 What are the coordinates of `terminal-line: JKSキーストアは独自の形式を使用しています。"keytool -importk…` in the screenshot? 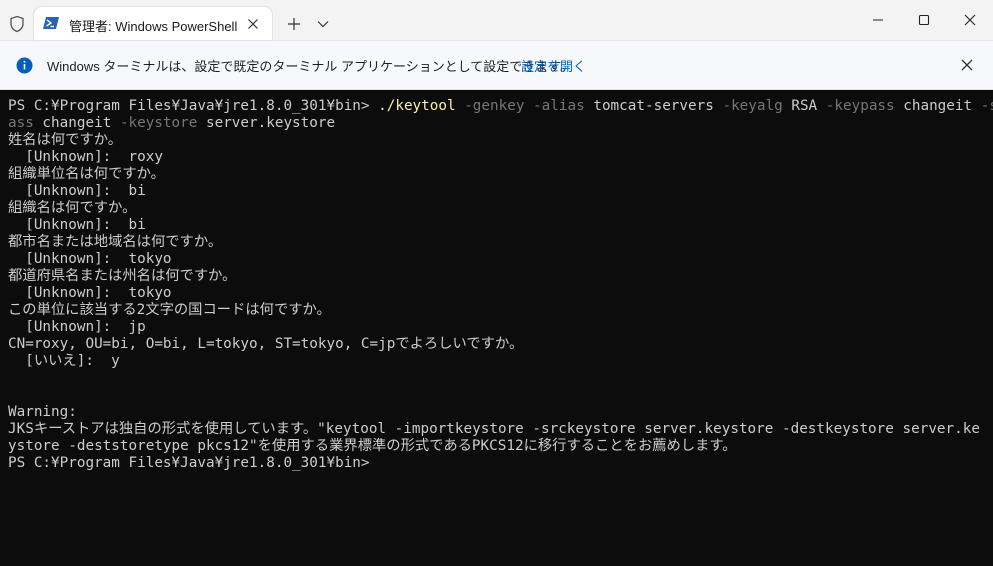 It's located at (494, 429).